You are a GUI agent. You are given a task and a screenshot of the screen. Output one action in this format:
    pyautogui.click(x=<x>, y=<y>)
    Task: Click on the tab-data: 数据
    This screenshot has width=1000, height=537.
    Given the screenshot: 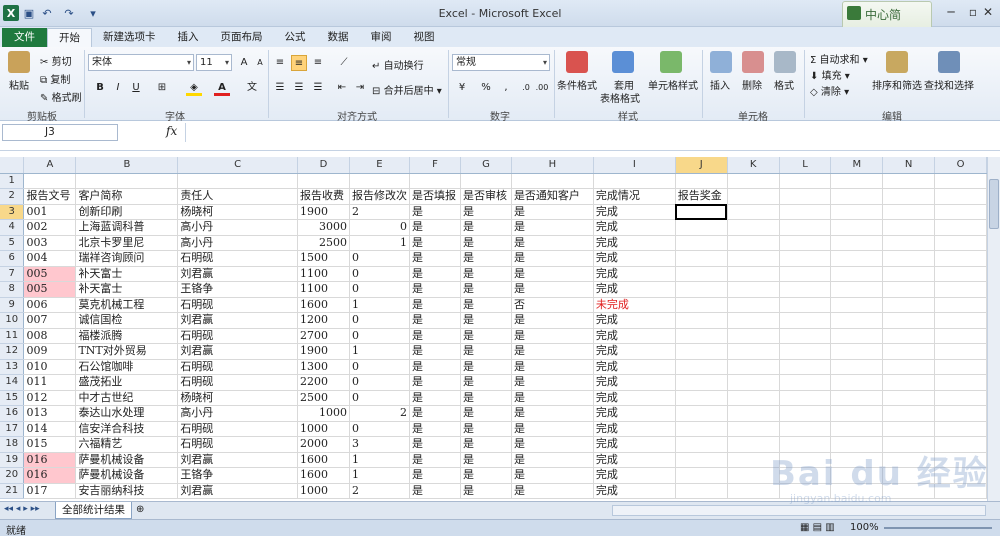 What is the action you would take?
    pyautogui.click(x=338, y=37)
    